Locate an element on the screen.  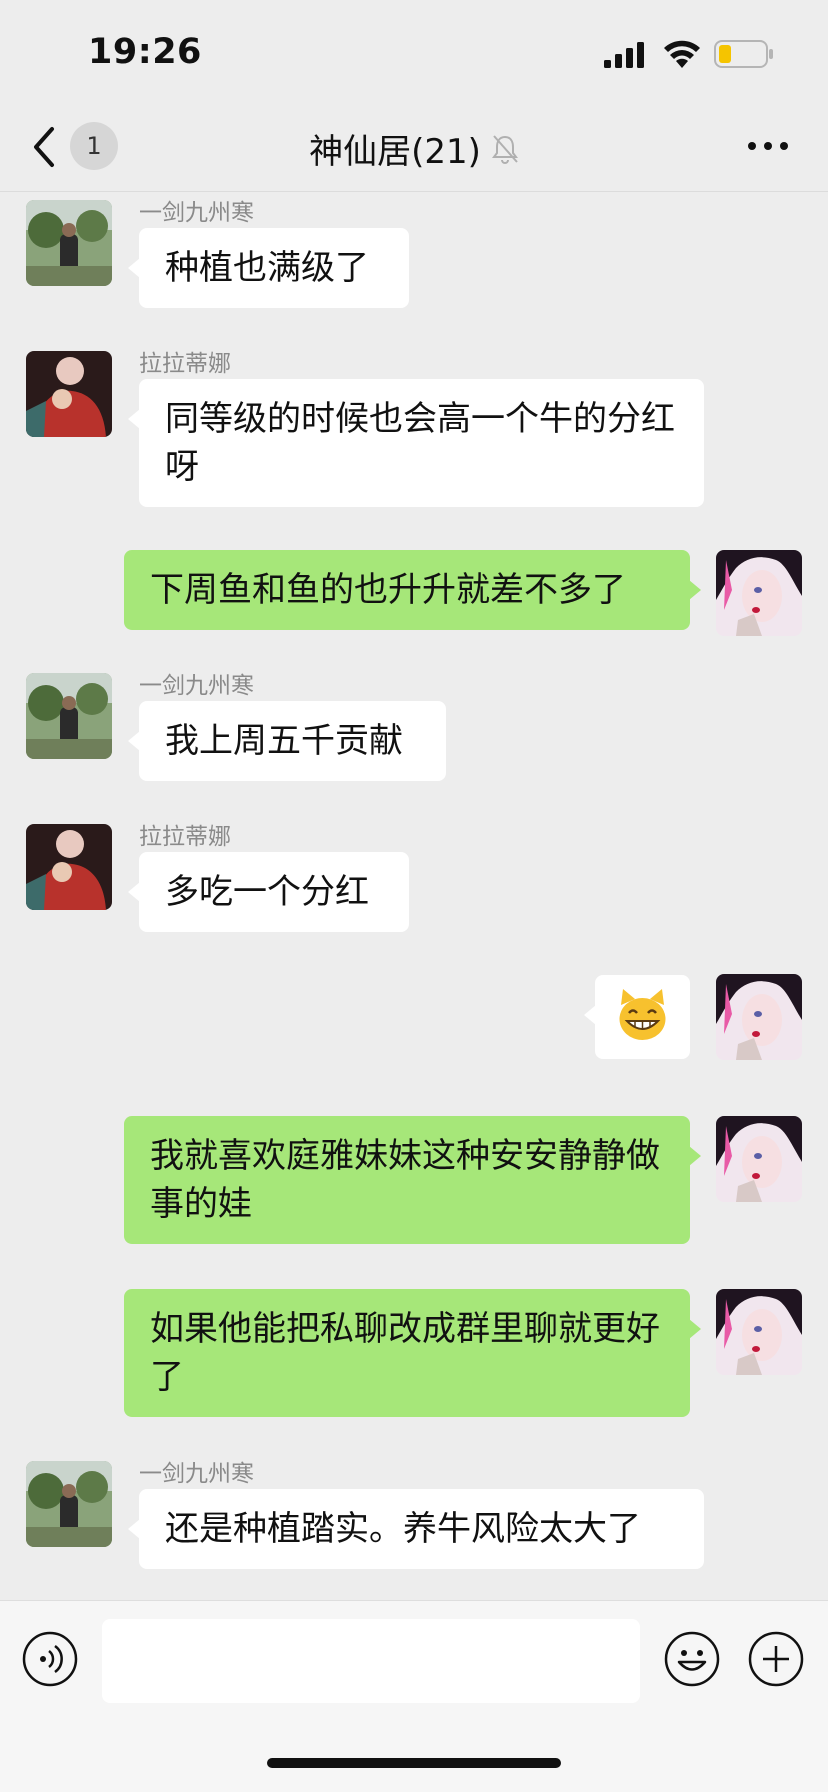
status-bar: 19:26 is located at coordinates (414, 50).